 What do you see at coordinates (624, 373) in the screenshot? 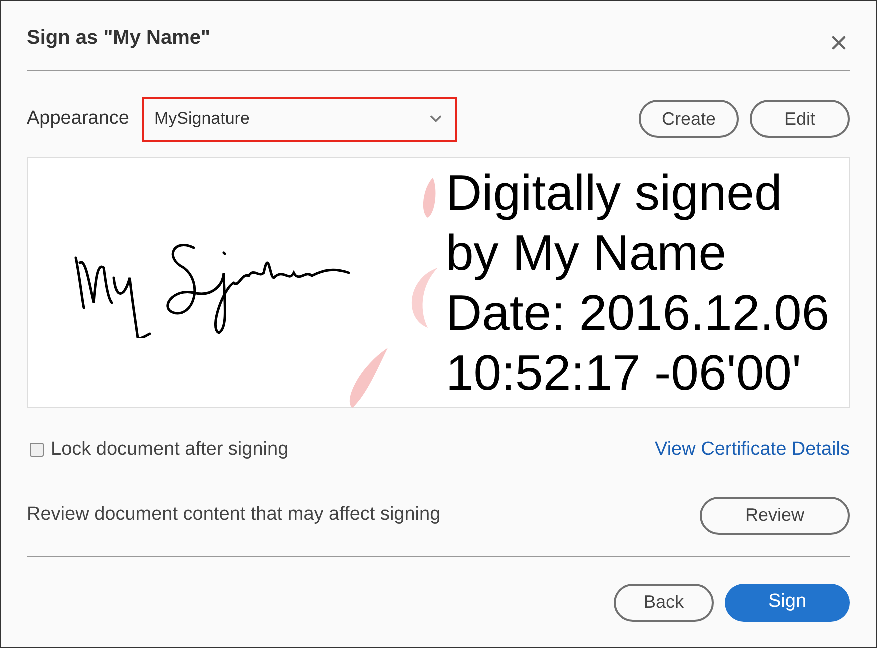
I see `signature-detail-text: 10:52:17 -06'00'` at bounding box center [624, 373].